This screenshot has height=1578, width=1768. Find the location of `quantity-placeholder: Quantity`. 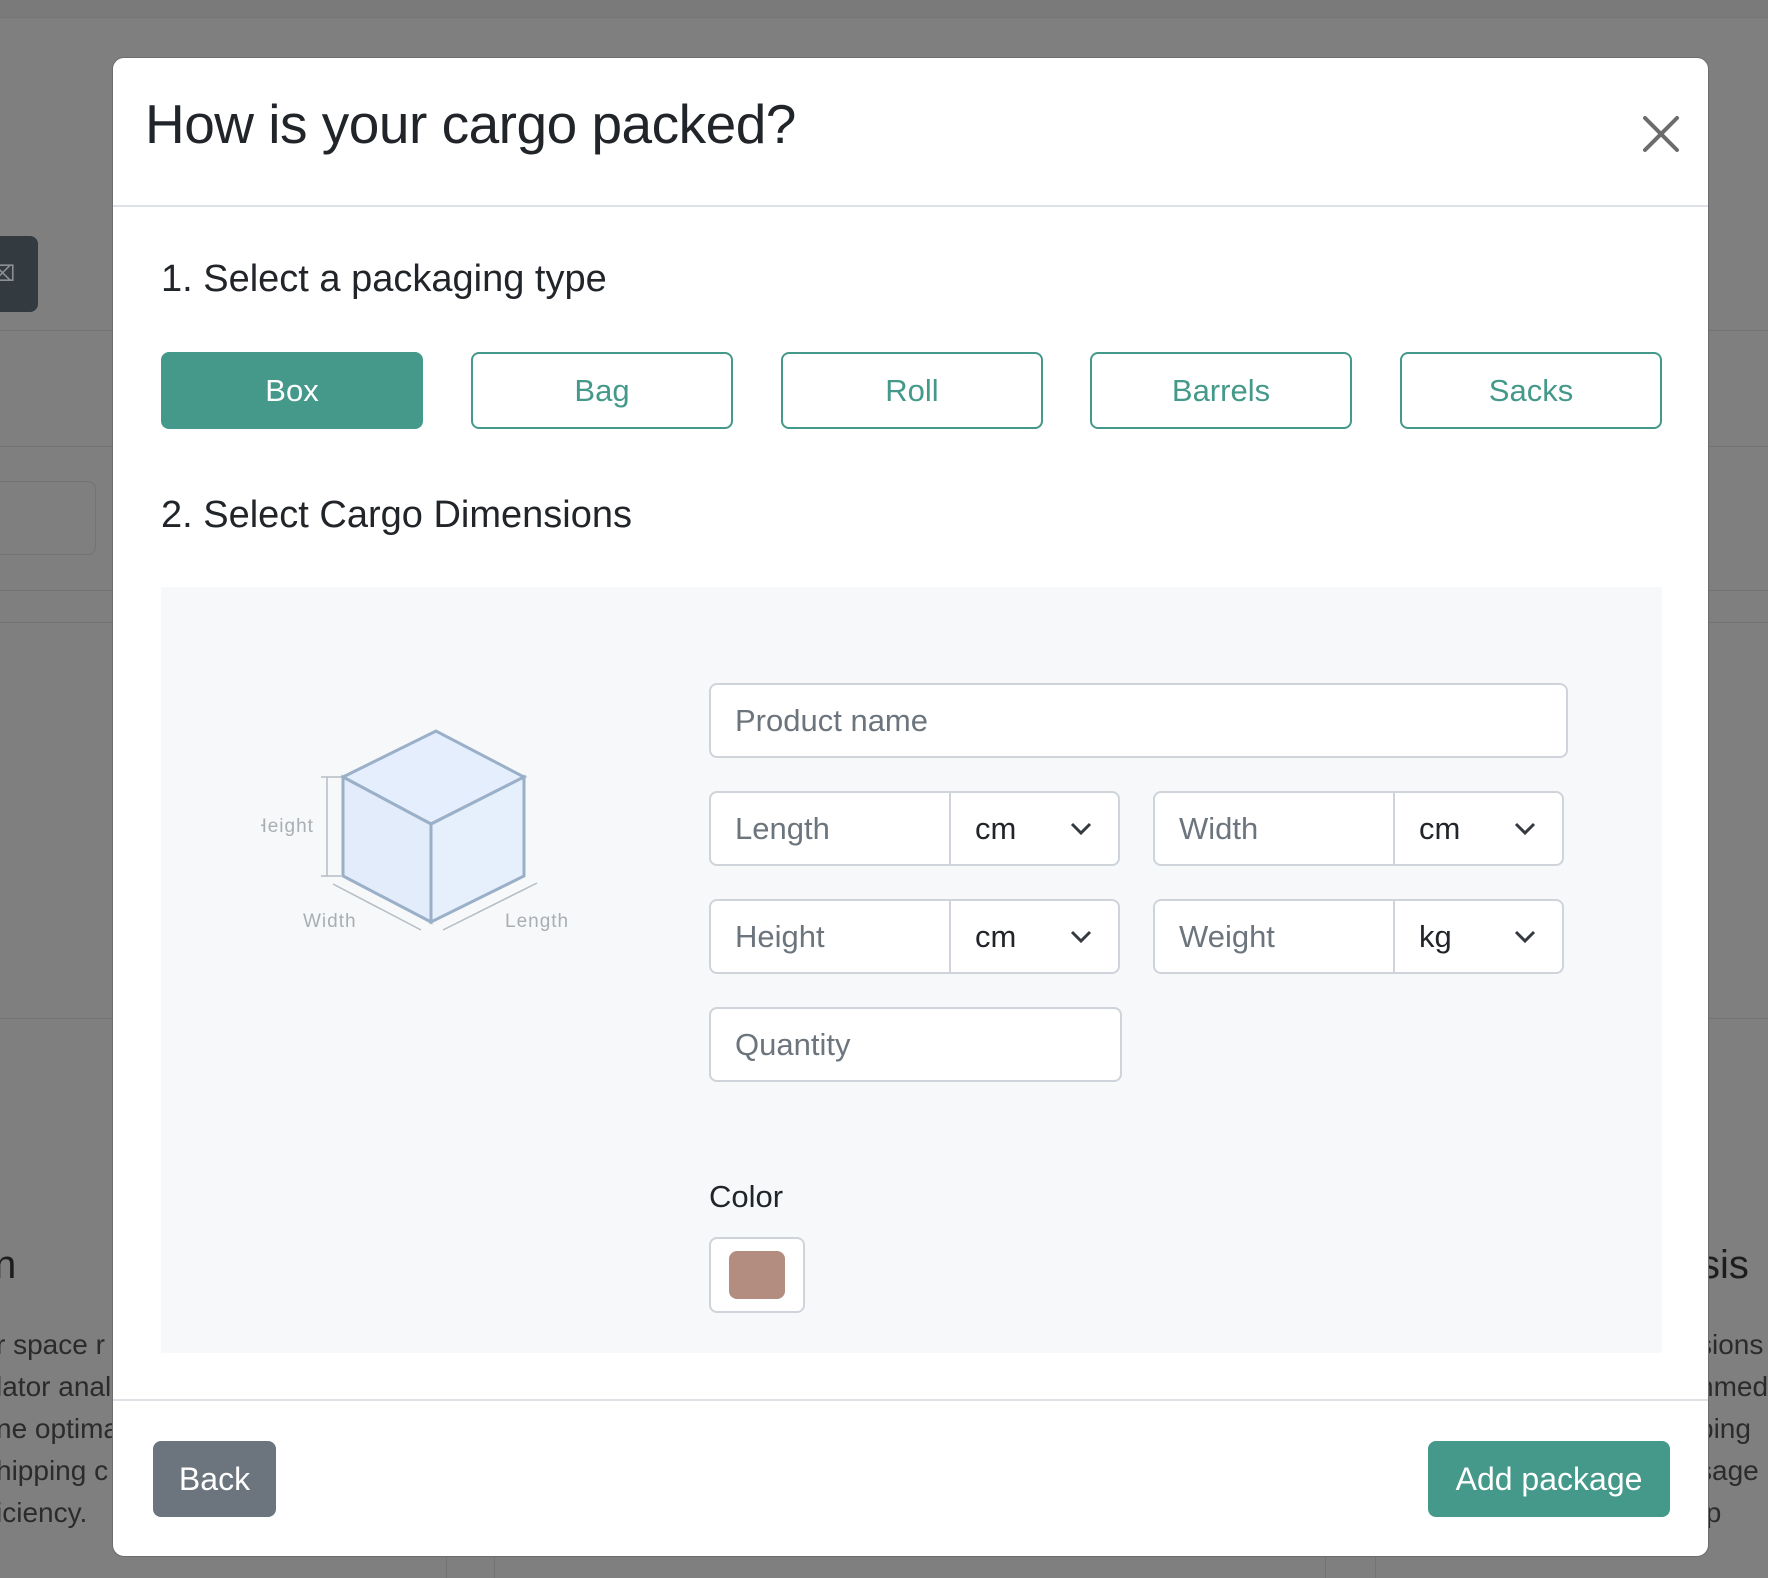

quantity-placeholder: Quantity is located at coordinates (793, 1044).